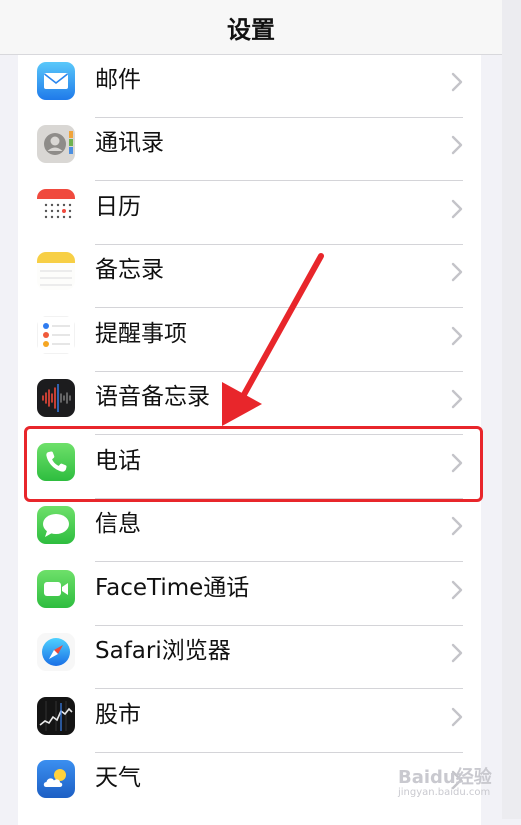 This screenshot has width=521, height=825. Describe the element at coordinates (56, 335) in the screenshot. I see `reminders-icon` at that location.